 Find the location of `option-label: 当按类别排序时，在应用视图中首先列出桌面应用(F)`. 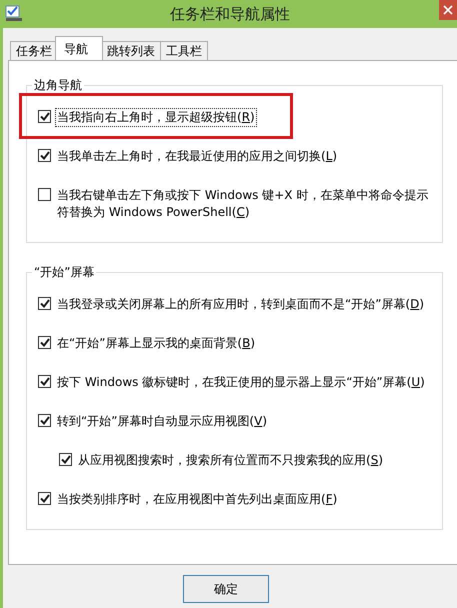

option-label: 当按类别排序时，在应用视图中首先列出桌面应用(F) is located at coordinates (197, 499).